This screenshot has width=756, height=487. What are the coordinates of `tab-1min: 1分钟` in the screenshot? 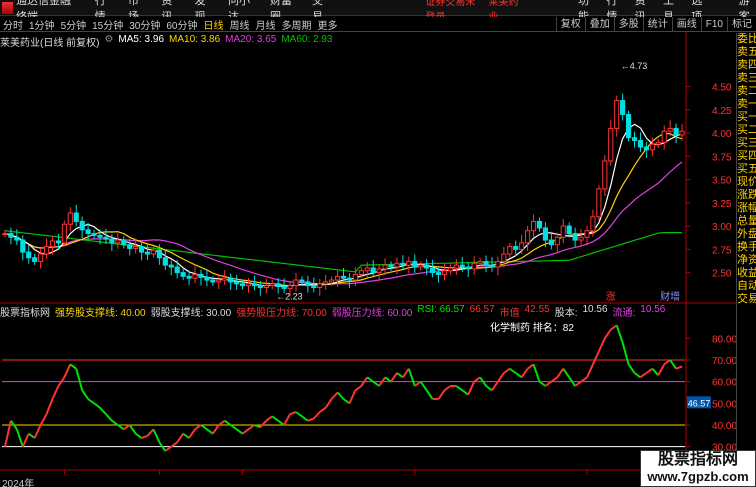 It's located at (42, 24).